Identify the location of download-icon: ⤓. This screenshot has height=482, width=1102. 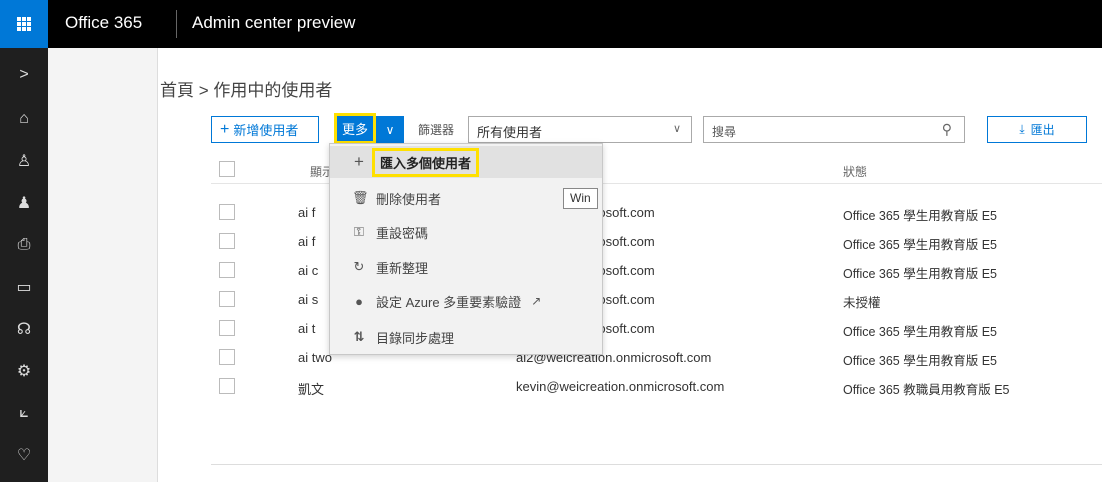
(1022, 129).